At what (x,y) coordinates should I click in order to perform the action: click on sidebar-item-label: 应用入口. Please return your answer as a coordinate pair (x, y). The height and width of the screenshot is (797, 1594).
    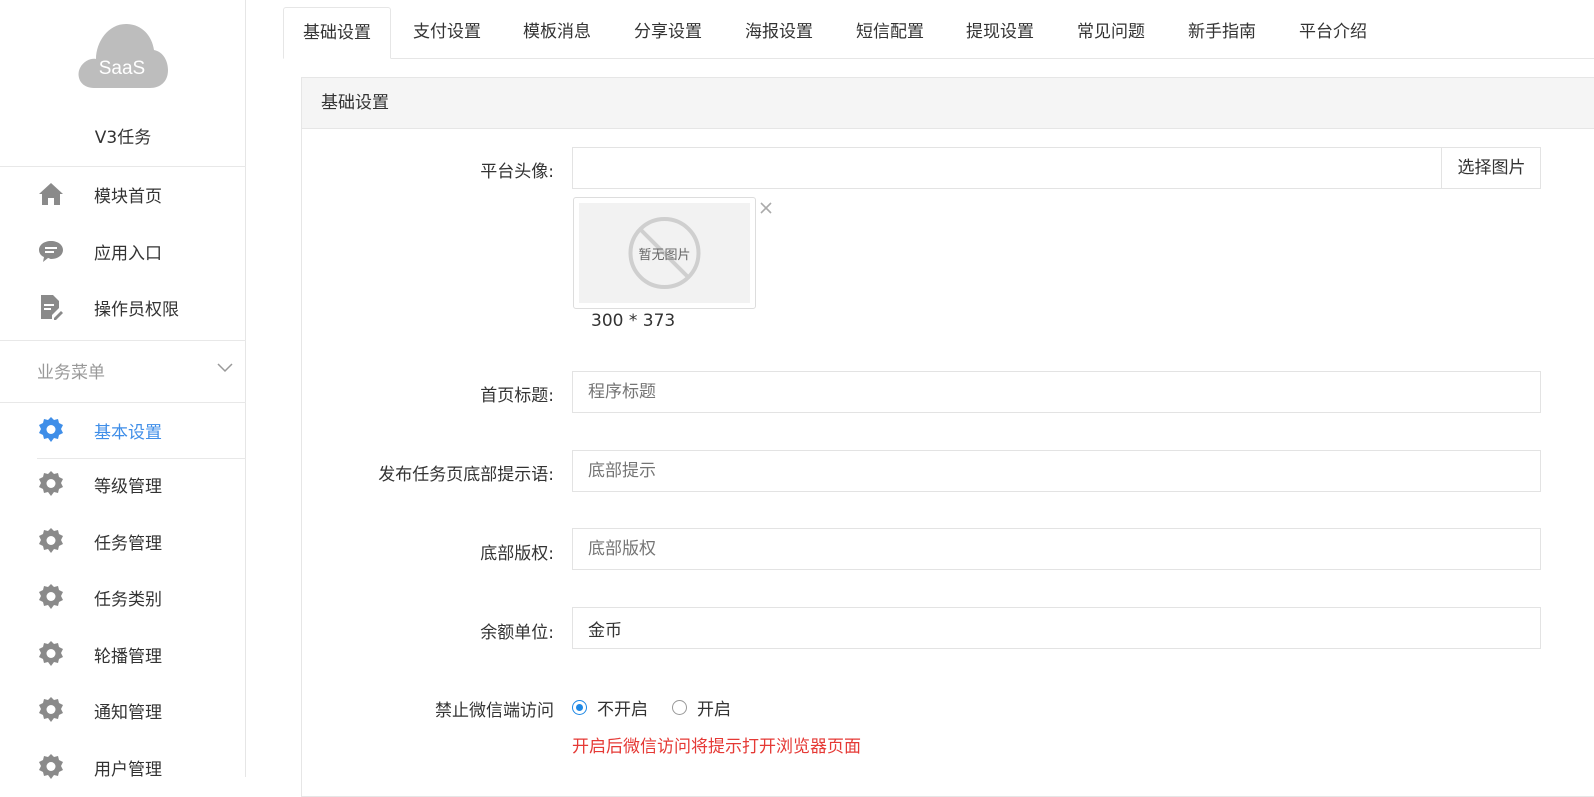
    Looking at the image, I should click on (128, 253).